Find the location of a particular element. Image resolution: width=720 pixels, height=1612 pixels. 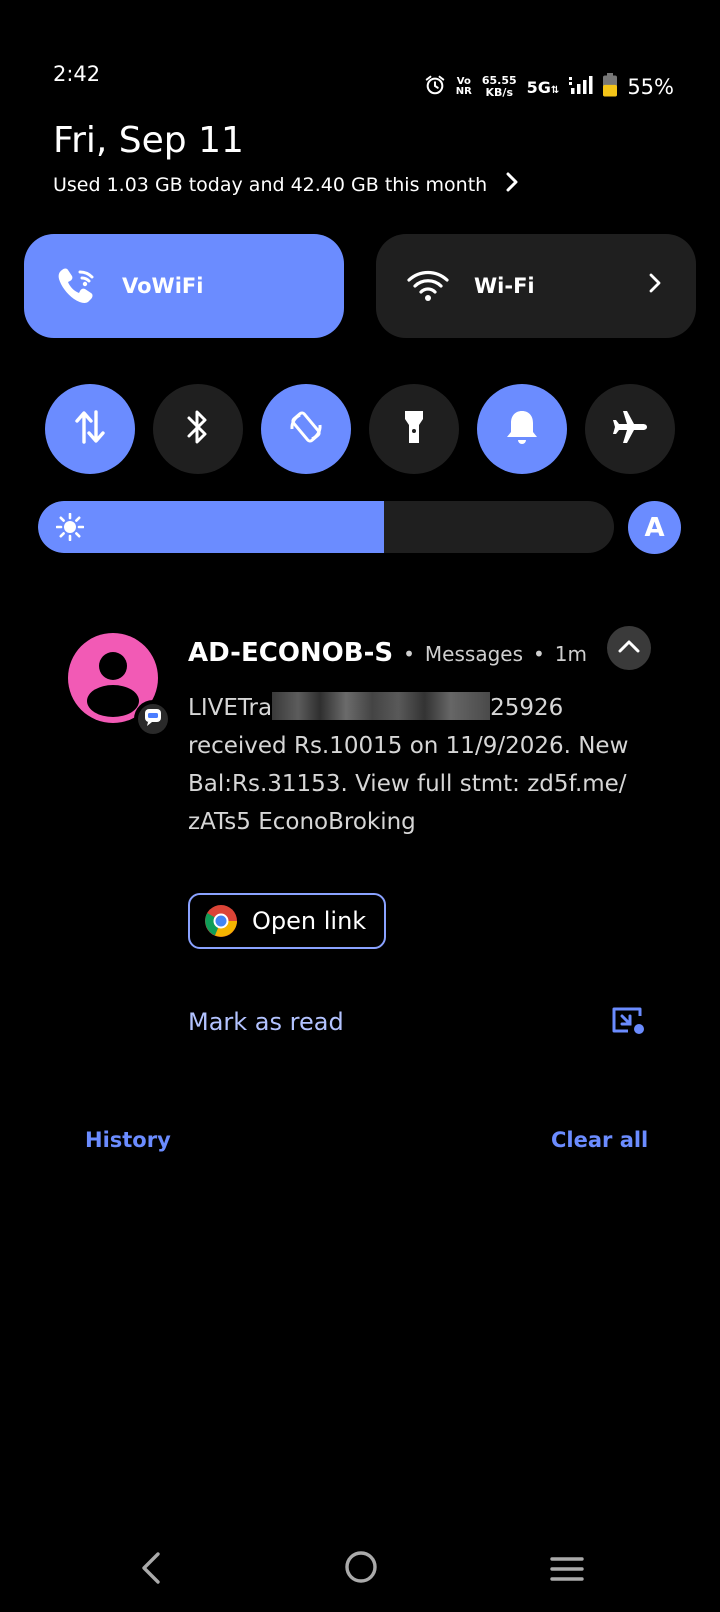

home-icon is located at coordinates (361, 1569).